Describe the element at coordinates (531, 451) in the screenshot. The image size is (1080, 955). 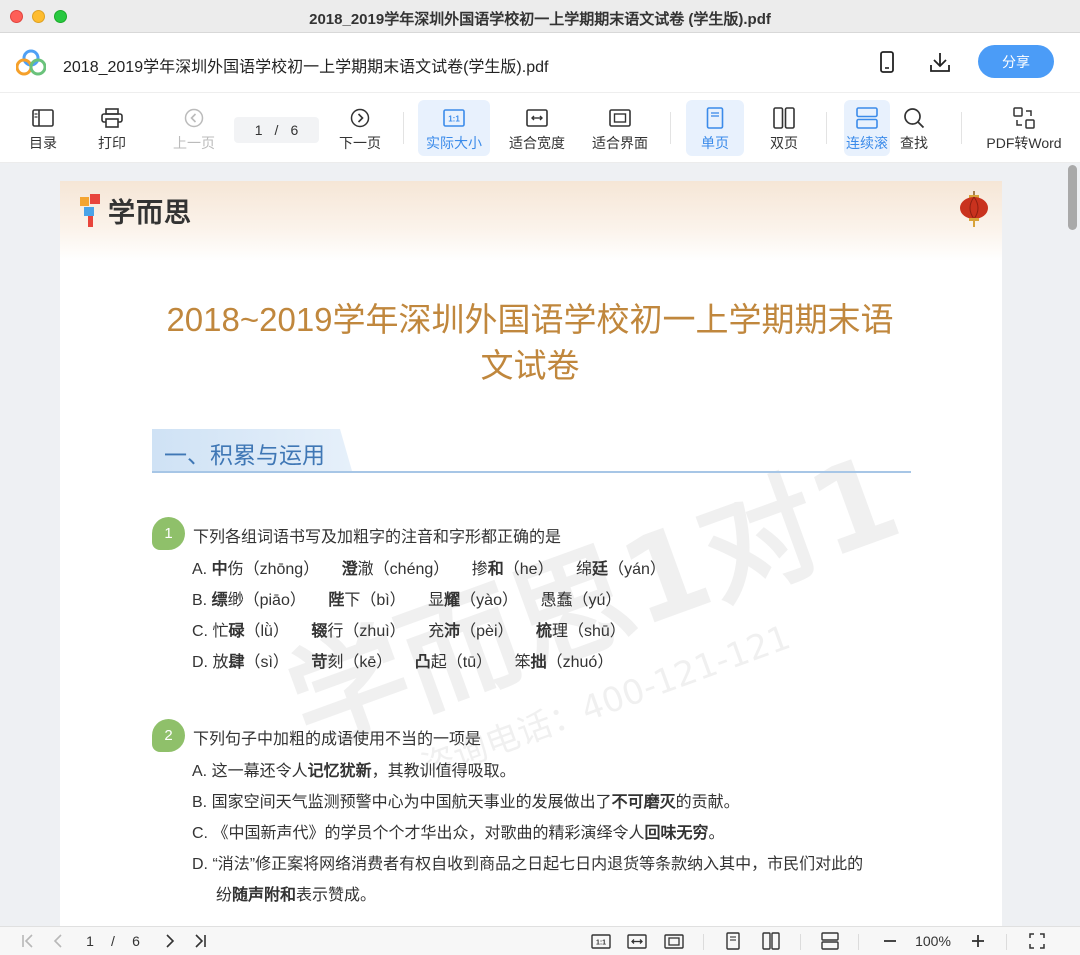
I see `section-heading: 一、积累与运用` at that location.